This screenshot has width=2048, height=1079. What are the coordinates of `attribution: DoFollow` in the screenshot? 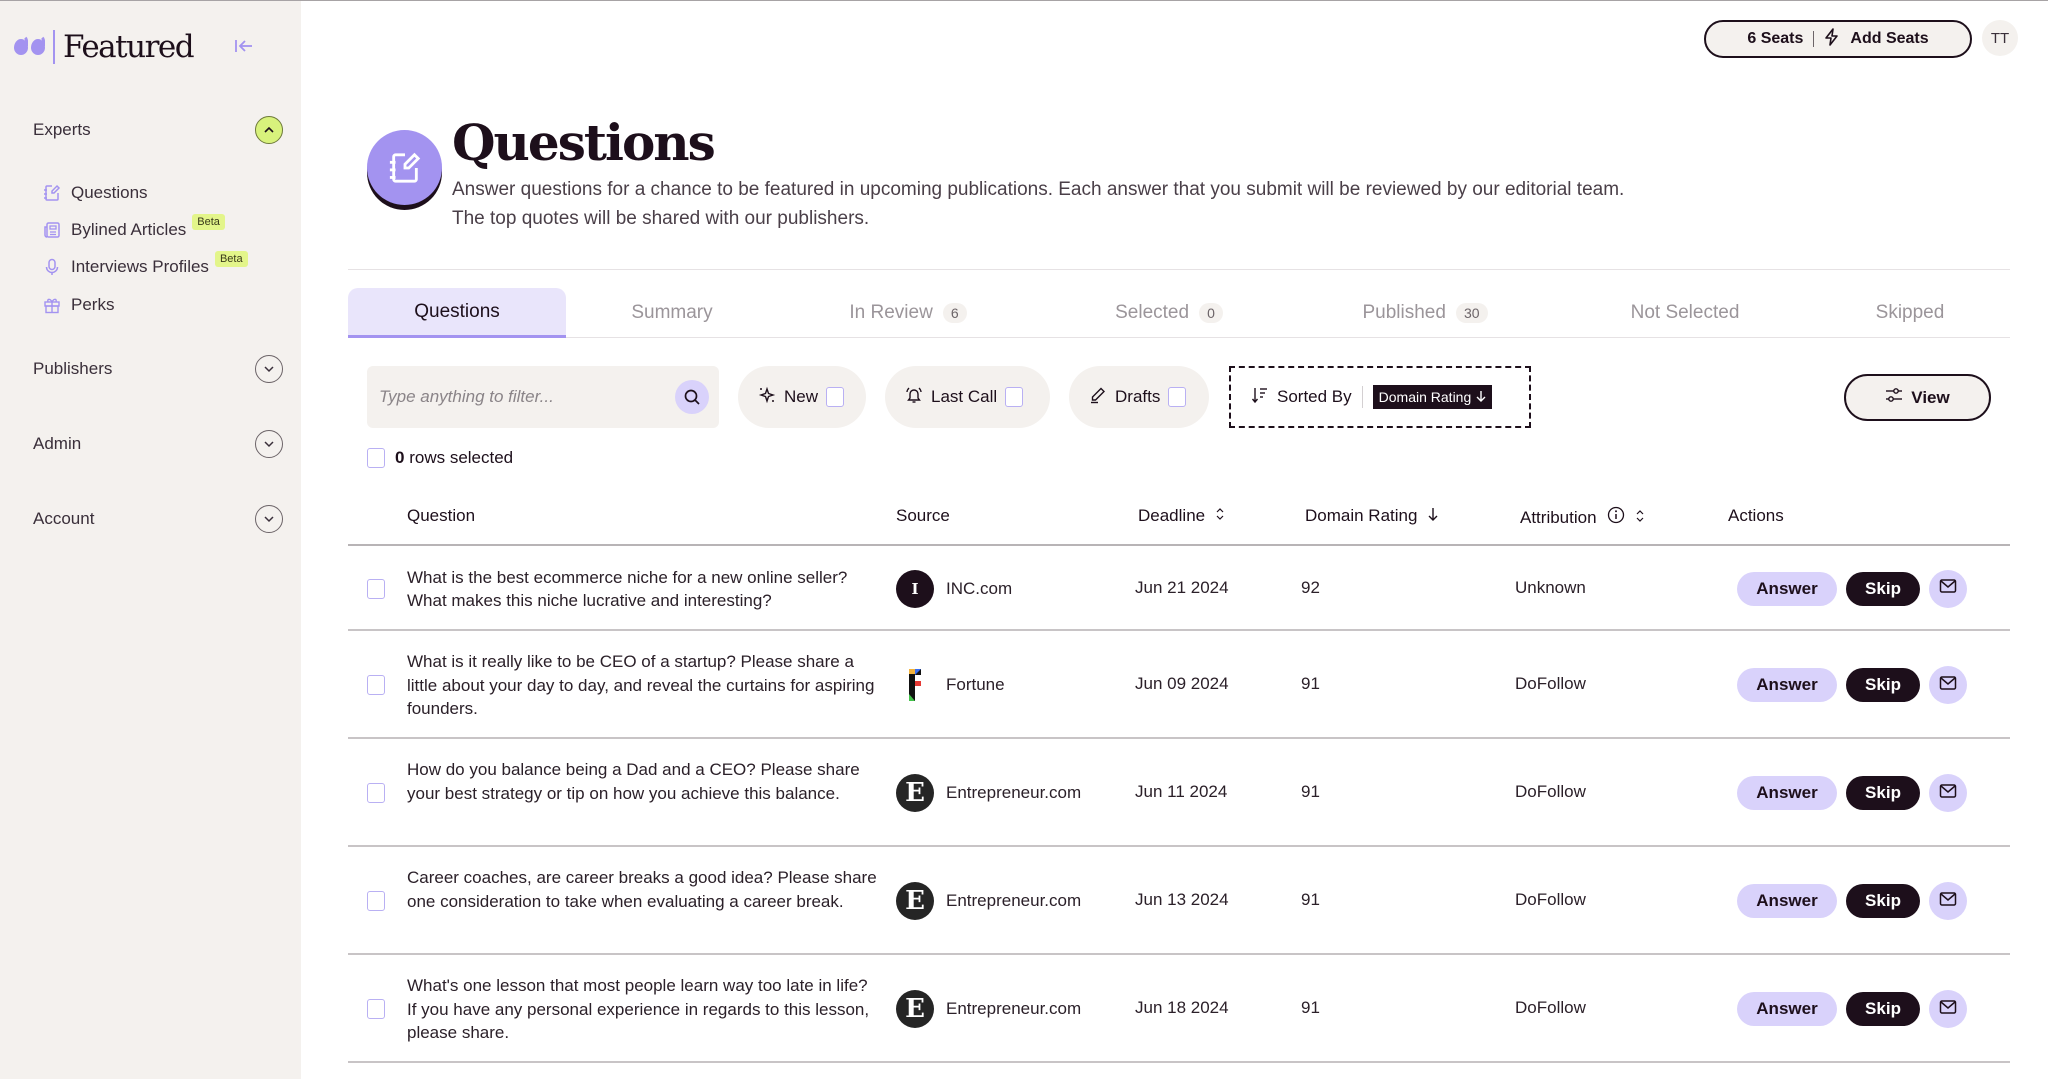 It's located at (1550, 1007).